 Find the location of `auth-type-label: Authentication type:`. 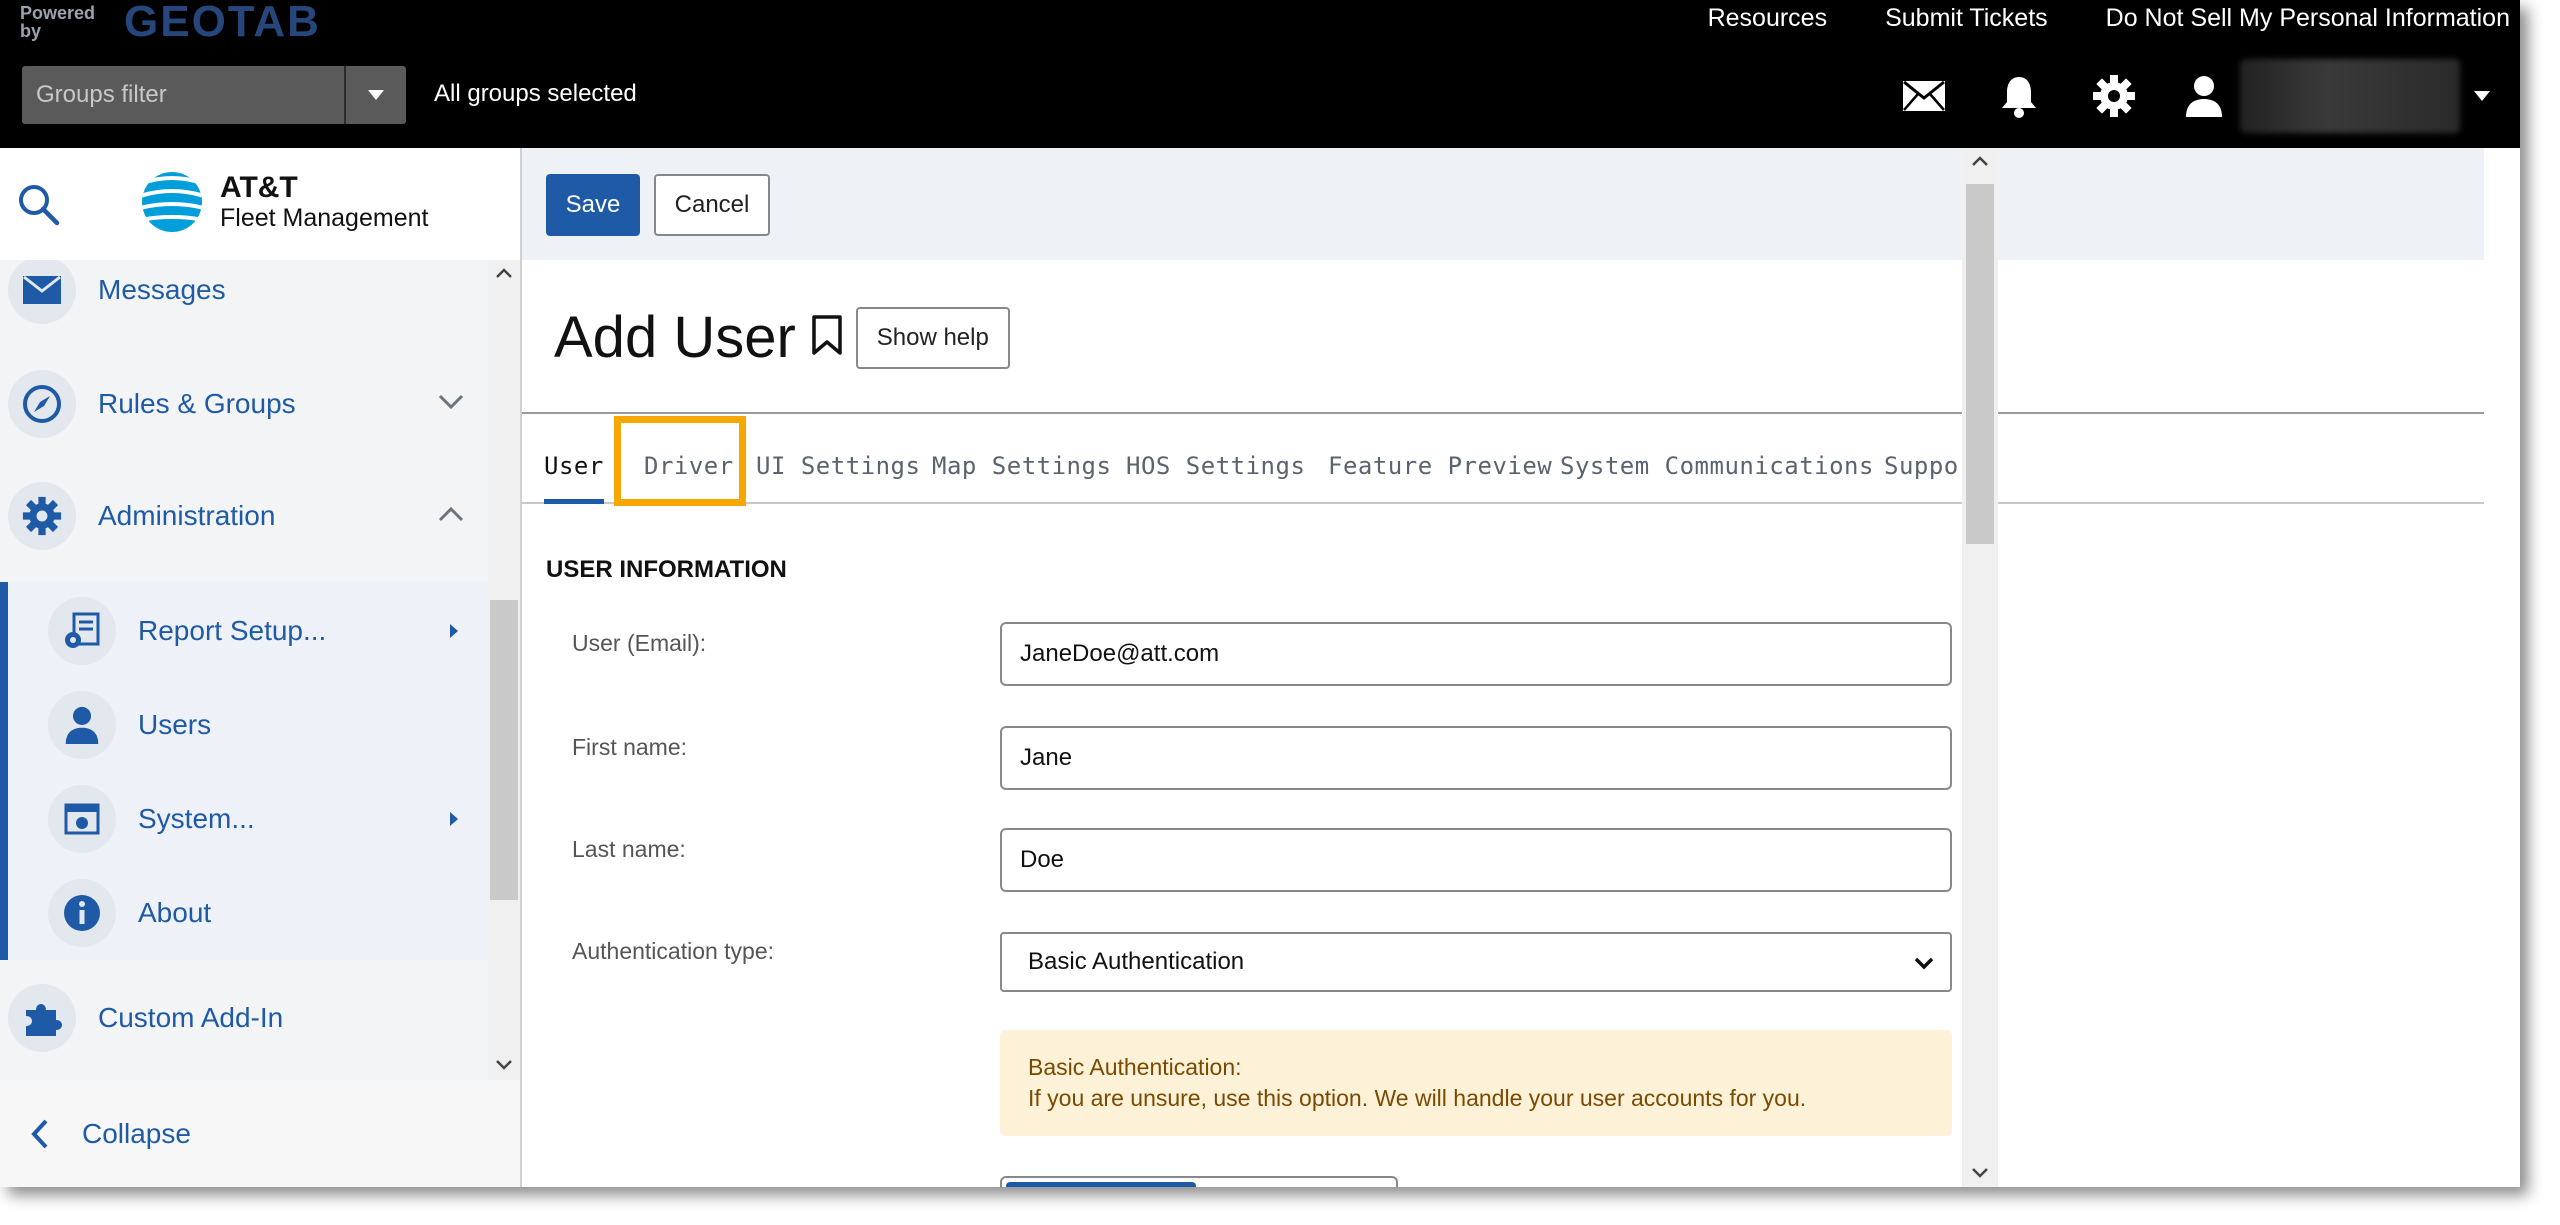

auth-type-label: Authentication type: is located at coordinates (673, 951).